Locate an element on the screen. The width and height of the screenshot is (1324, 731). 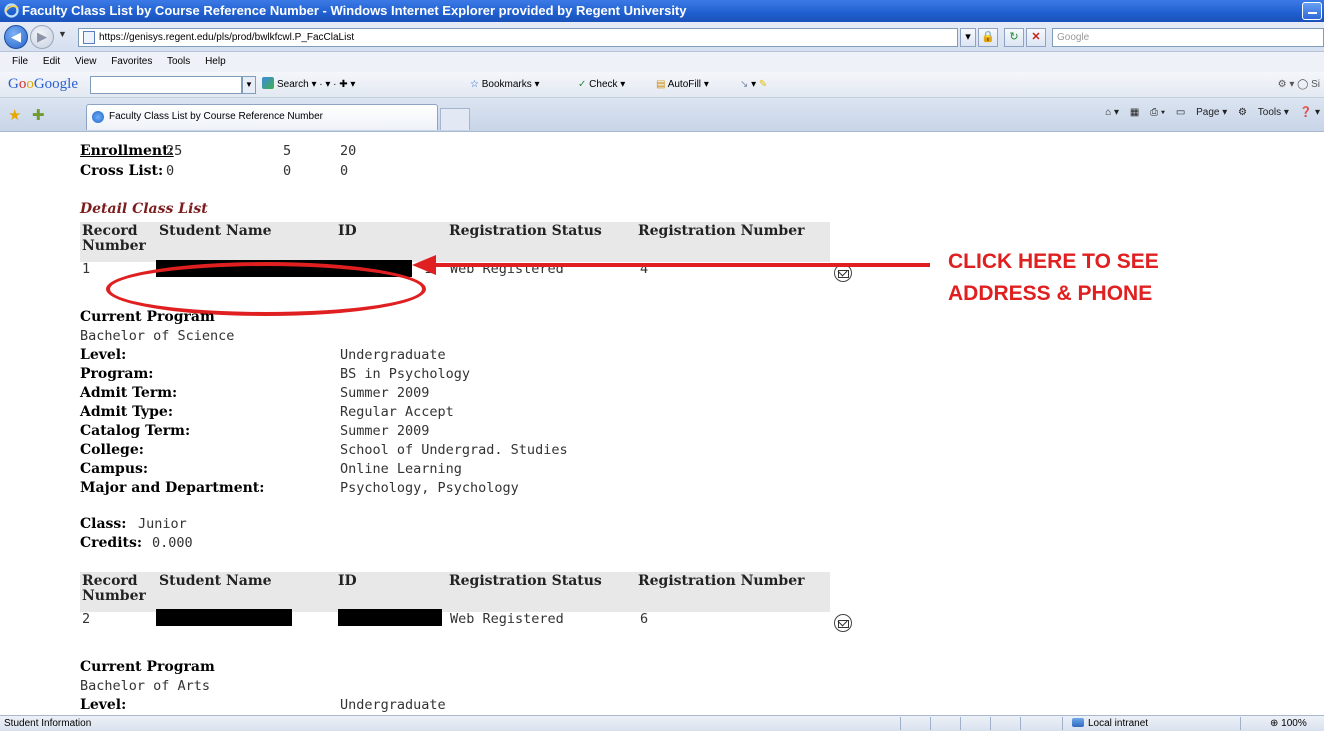
student-1-program-value: BS in Psychology is located at coordinates (405, 374).